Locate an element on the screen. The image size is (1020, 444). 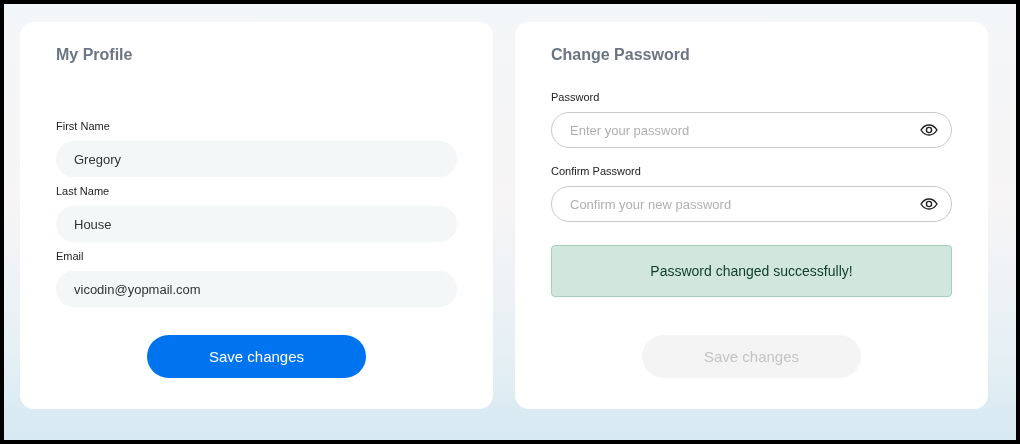
field-label: Confirm Password is located at coordinates (596, 171).